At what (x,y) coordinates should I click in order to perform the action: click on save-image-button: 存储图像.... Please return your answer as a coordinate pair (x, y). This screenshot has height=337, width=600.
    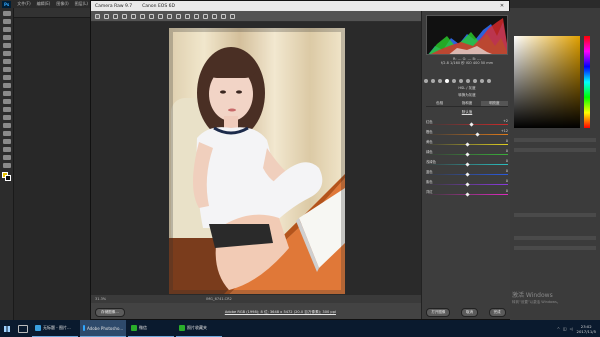
    Looking at the image, I should click on (110, 312).